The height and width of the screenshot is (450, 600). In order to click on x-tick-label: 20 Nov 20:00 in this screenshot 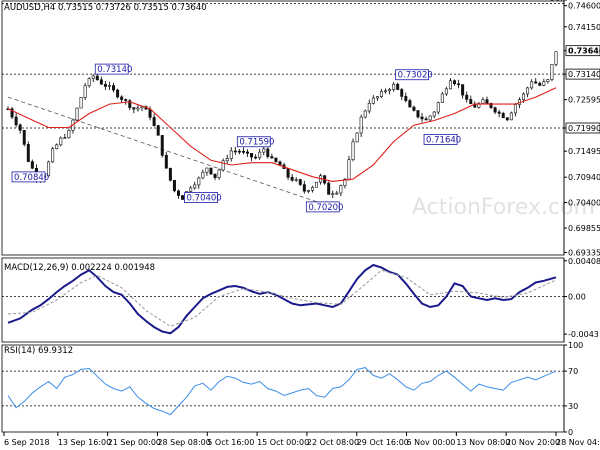, I will do `click(533, 442)`.